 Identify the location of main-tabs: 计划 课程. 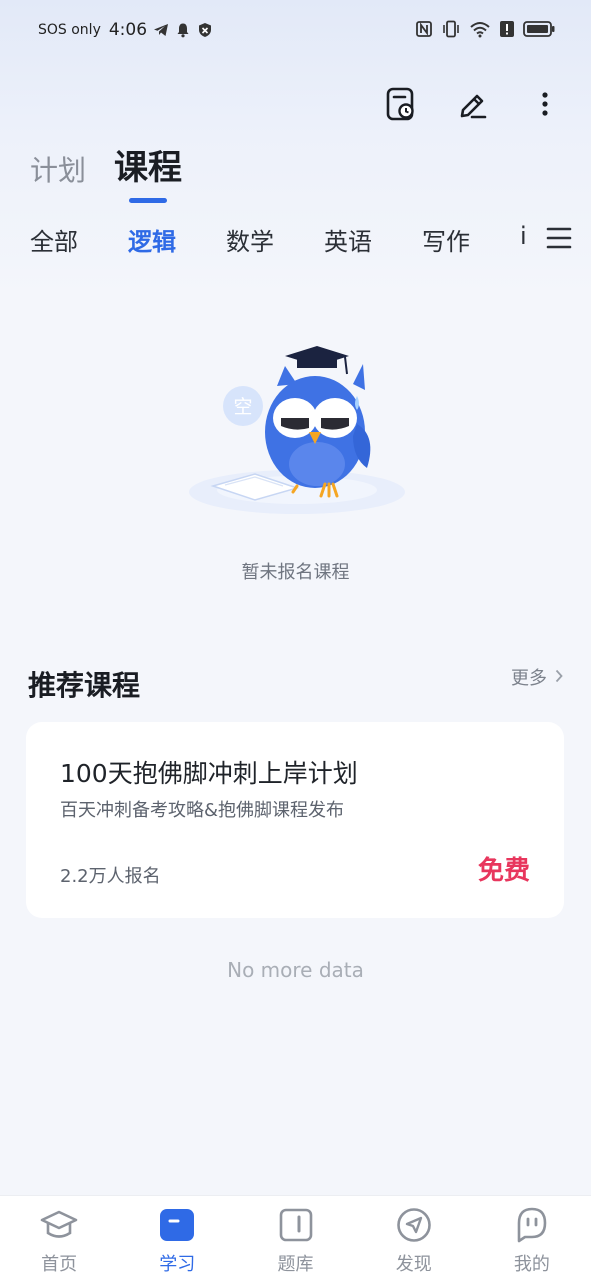
(106, 164).